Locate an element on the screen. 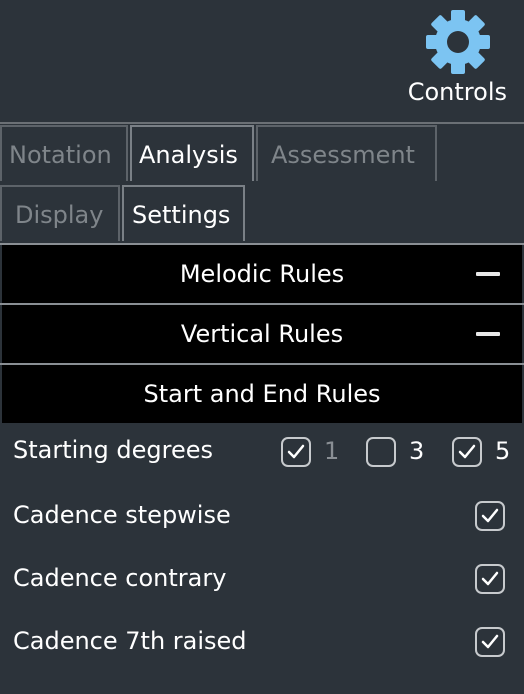 Image resolution: width=524 pixels, height=694 pixels. cadence-stepwise-checkbox is located at coordinates (490, 516).